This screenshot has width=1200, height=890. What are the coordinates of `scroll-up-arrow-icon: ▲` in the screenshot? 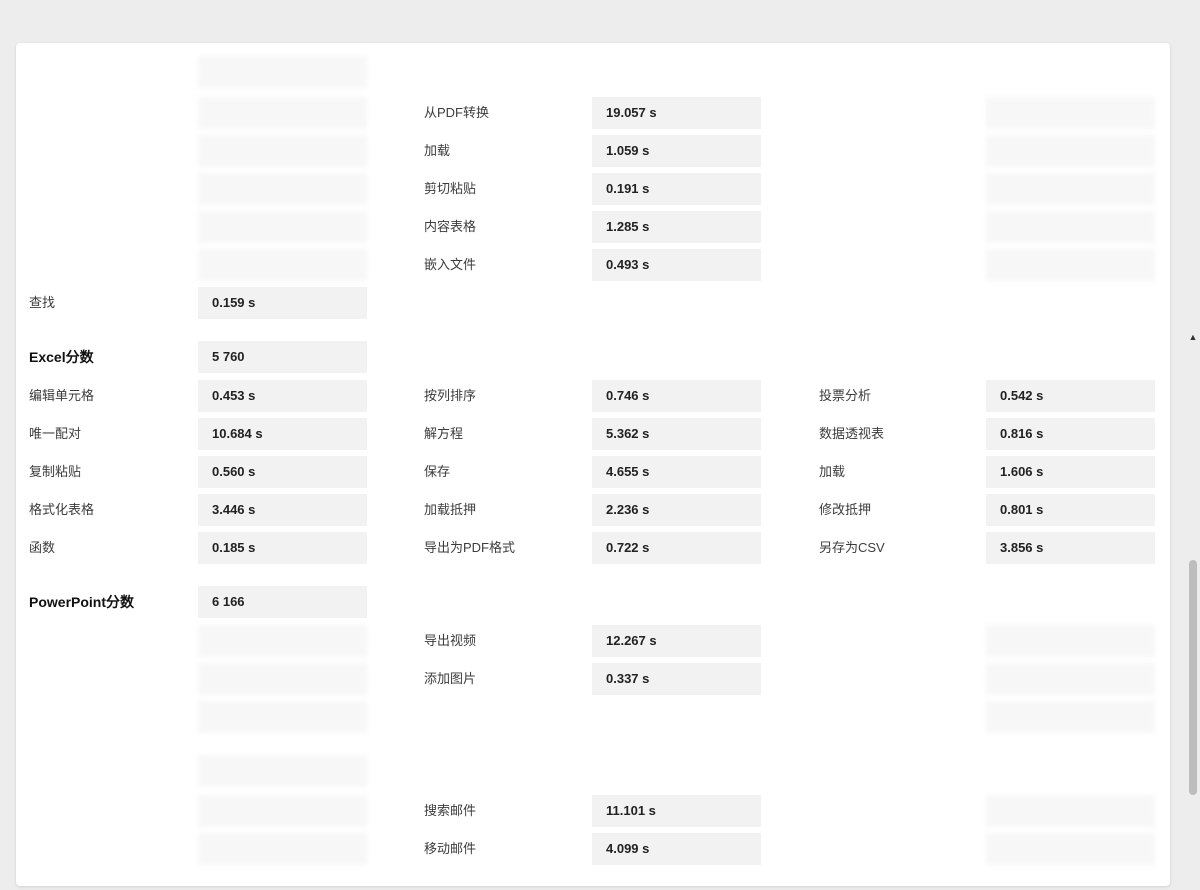 It's located at (1193, 337).